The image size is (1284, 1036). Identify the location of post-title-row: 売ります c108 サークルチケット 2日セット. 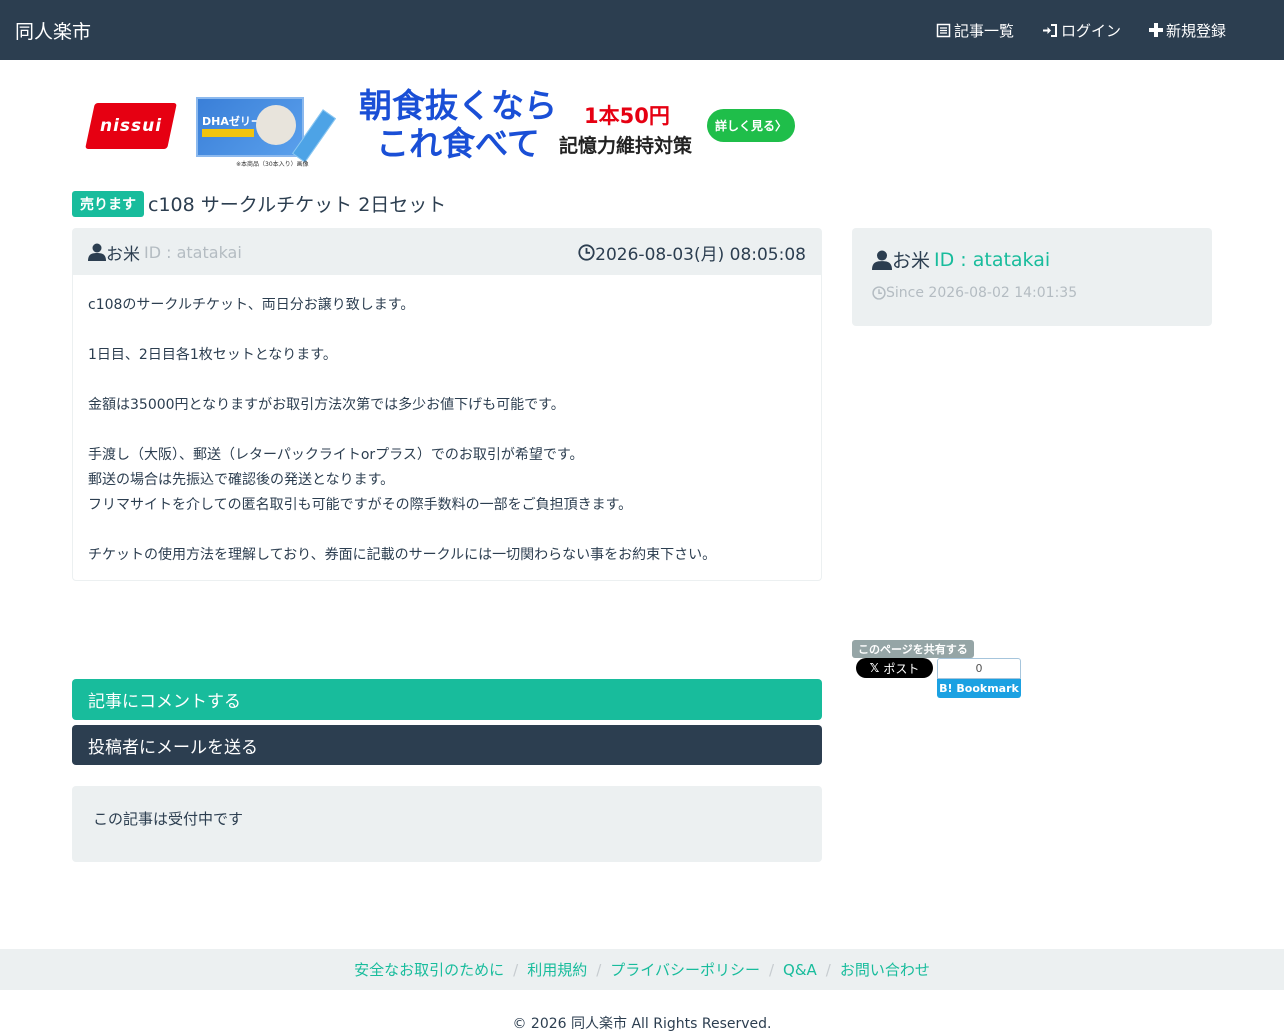
(259, 203).